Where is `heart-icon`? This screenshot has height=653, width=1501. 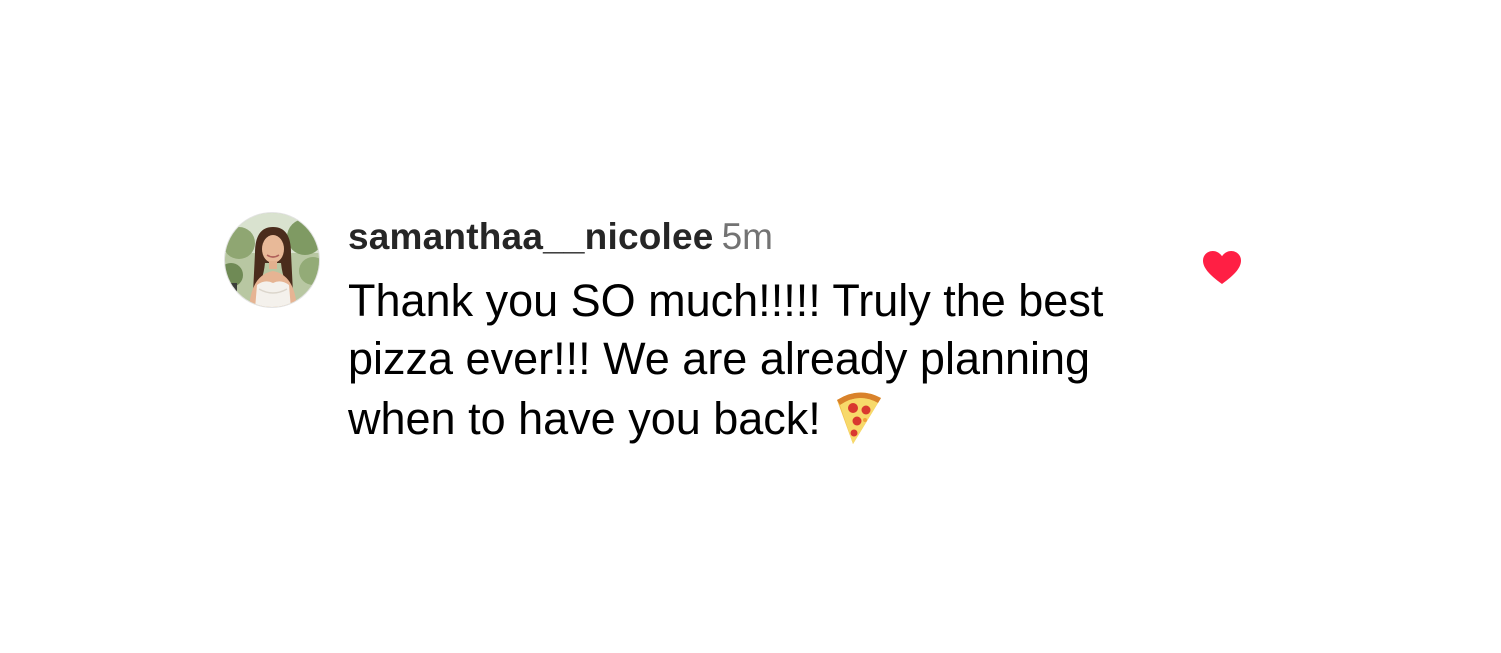
heart-icon is located at coordinates (1222, 267).